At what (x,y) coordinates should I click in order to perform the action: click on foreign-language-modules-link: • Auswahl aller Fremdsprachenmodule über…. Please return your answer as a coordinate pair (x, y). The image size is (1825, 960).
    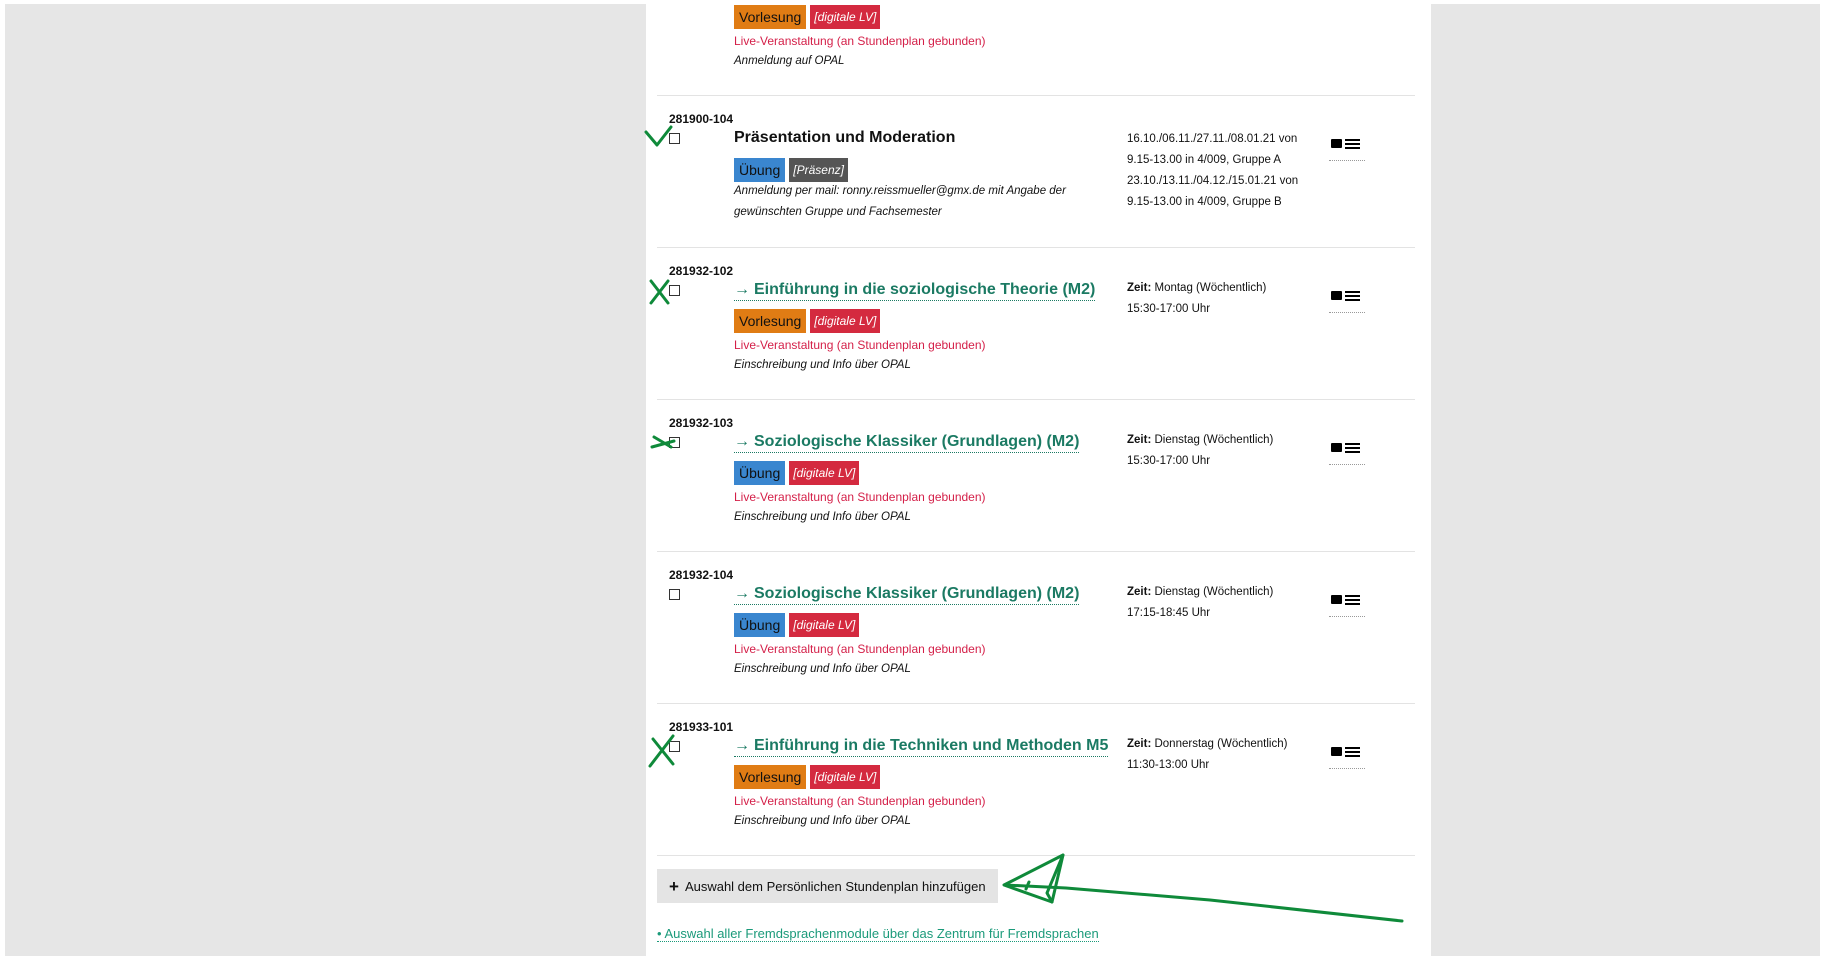
    Looking at the image, I should click on (878, 934).